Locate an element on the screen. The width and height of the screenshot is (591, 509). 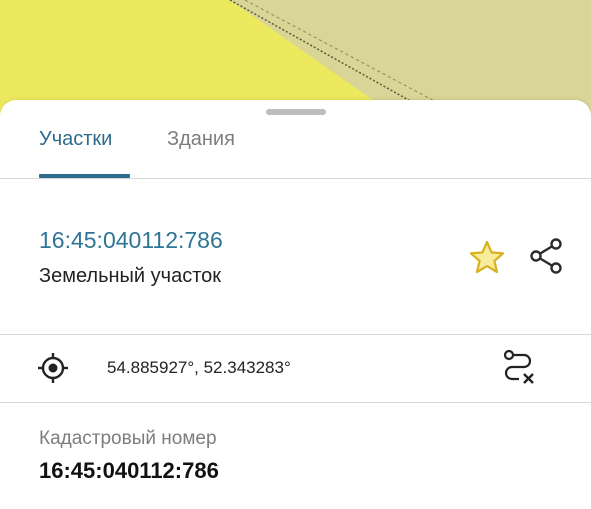
route-button is located at coordinates (519, 368).